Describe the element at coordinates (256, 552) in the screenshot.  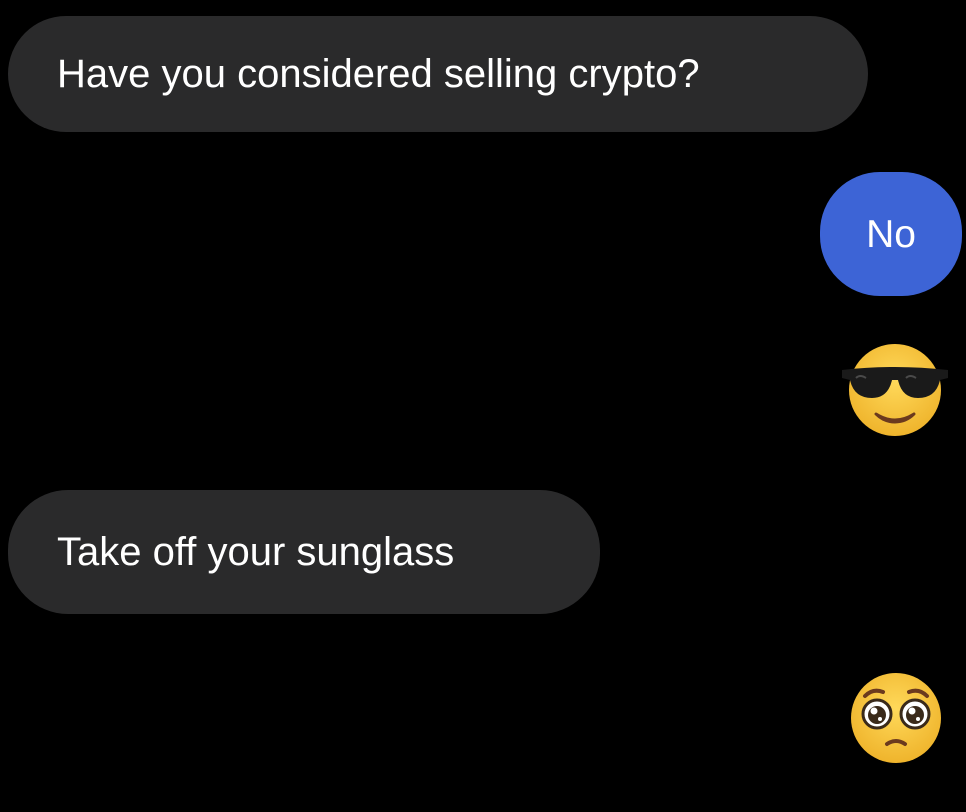
I see `message-text: Take off your sunglass` at that location.